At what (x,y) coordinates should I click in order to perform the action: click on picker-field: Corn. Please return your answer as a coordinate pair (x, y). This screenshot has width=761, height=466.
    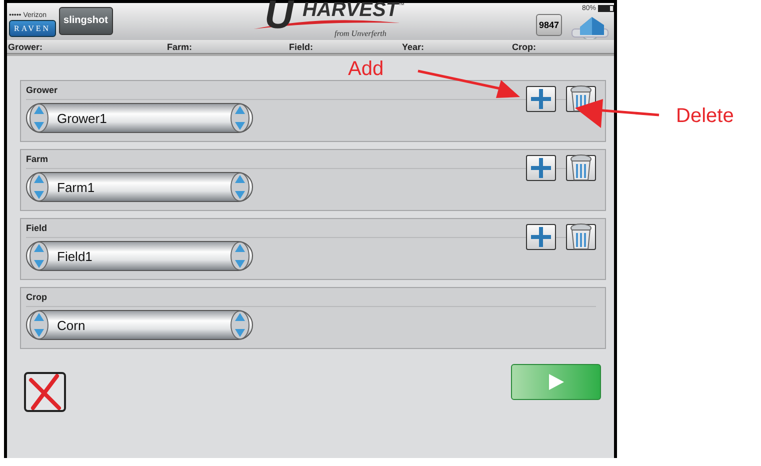
    Looking at the image, I should click on (139, 325).